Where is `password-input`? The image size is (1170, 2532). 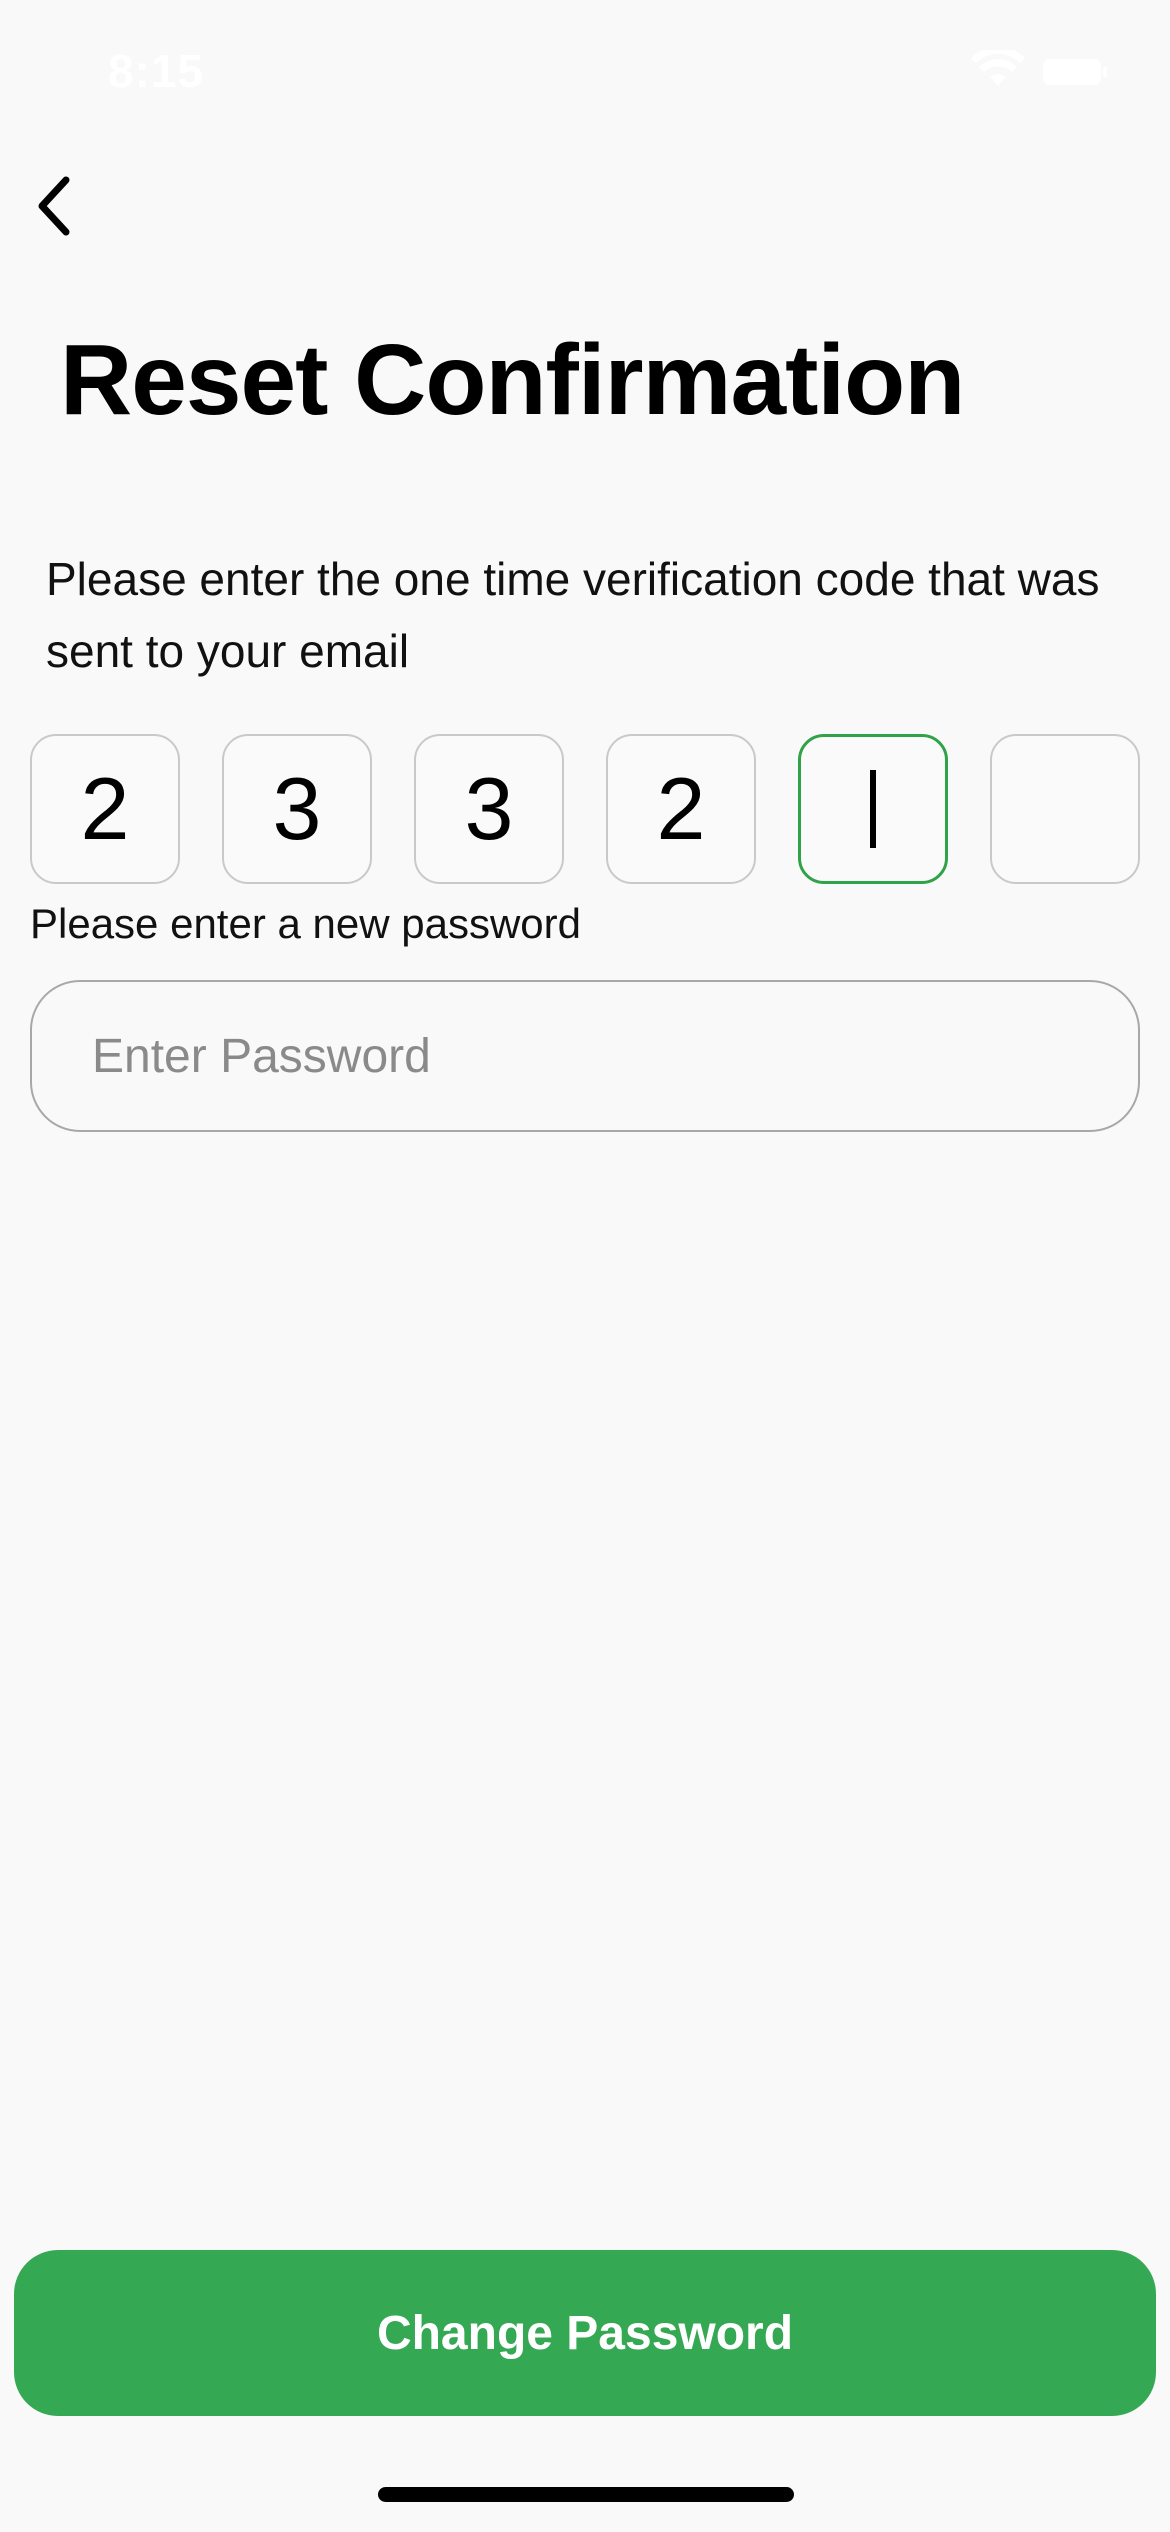 password-input is located at coordinates (585, 1056).